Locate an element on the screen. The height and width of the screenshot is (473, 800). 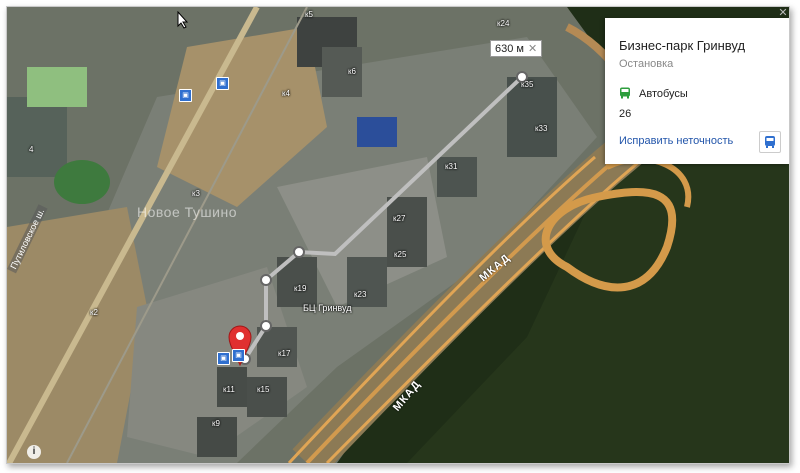
building-label: к33 is located at coordinates (541, 128).